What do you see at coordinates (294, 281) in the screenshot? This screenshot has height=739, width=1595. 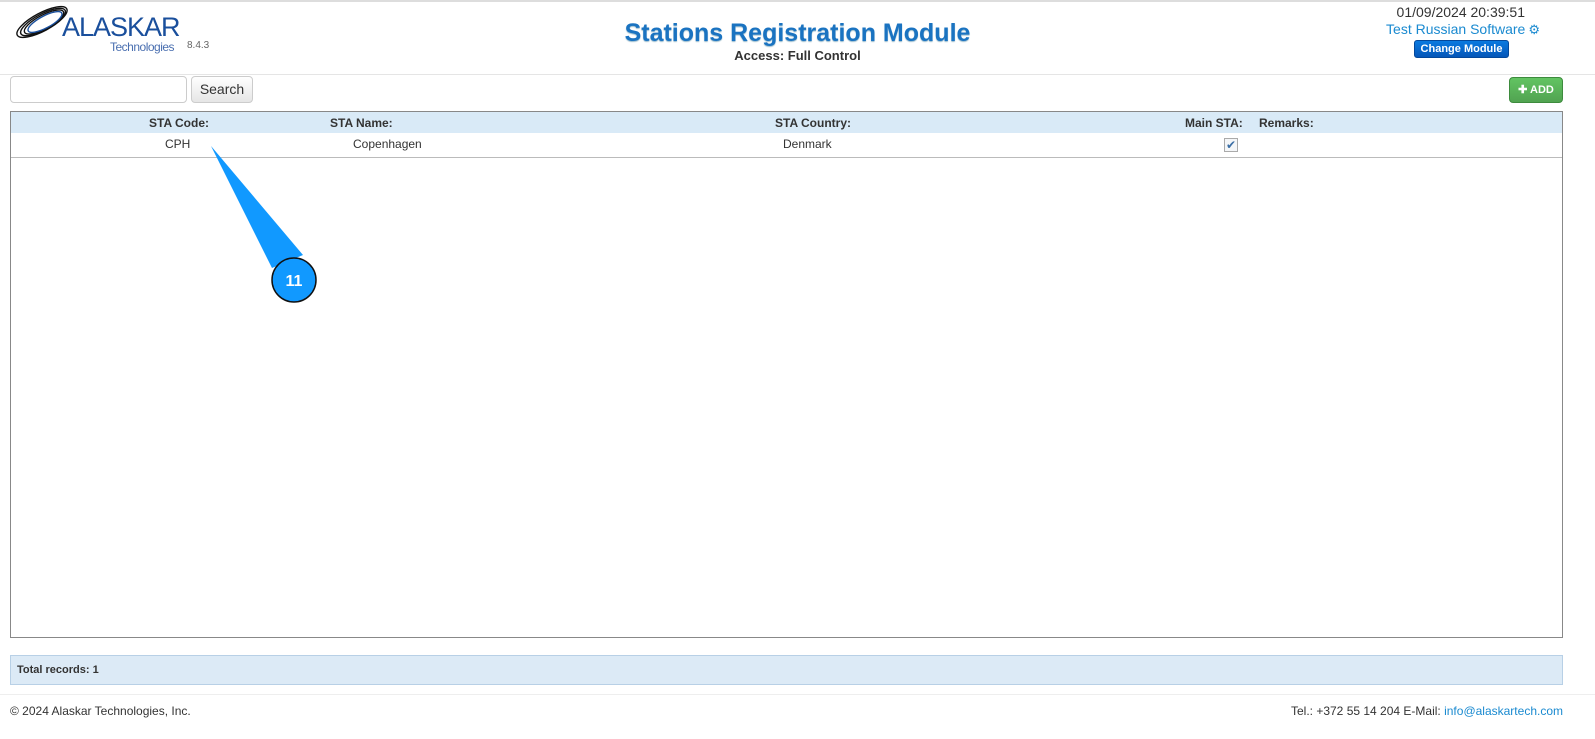 I see `callout-number: 11` at bounding box center [294, 281].